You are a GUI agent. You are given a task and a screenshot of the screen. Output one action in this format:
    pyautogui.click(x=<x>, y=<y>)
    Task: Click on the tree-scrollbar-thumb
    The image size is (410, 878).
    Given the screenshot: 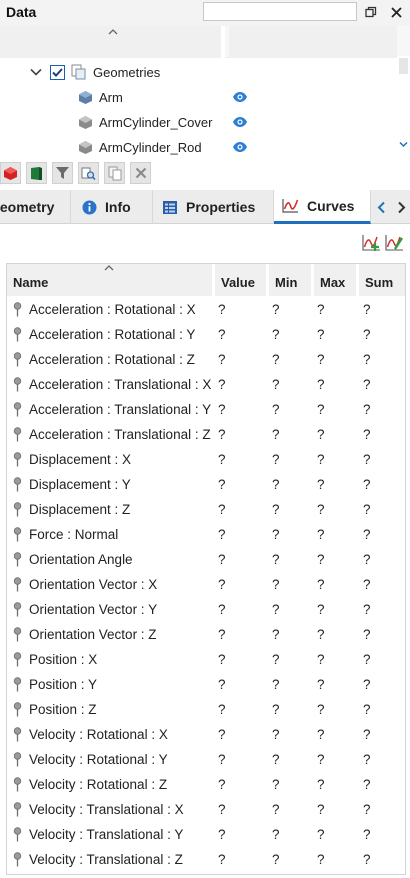 What is the action you would take?
    pyautogui.click(x=403, y=66)
    